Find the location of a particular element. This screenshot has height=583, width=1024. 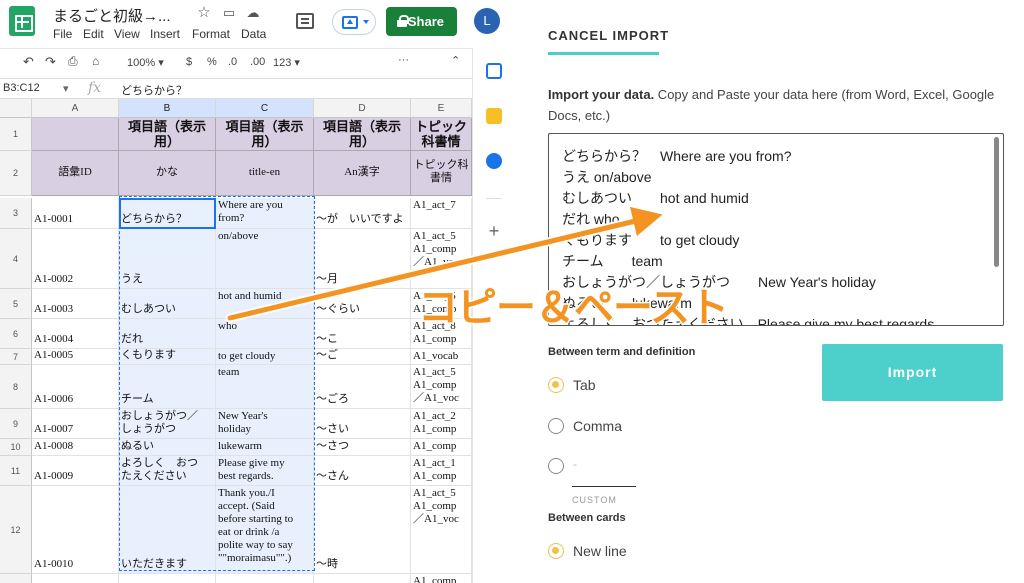

table-cell: くもります is located at coordinates (167, 357).